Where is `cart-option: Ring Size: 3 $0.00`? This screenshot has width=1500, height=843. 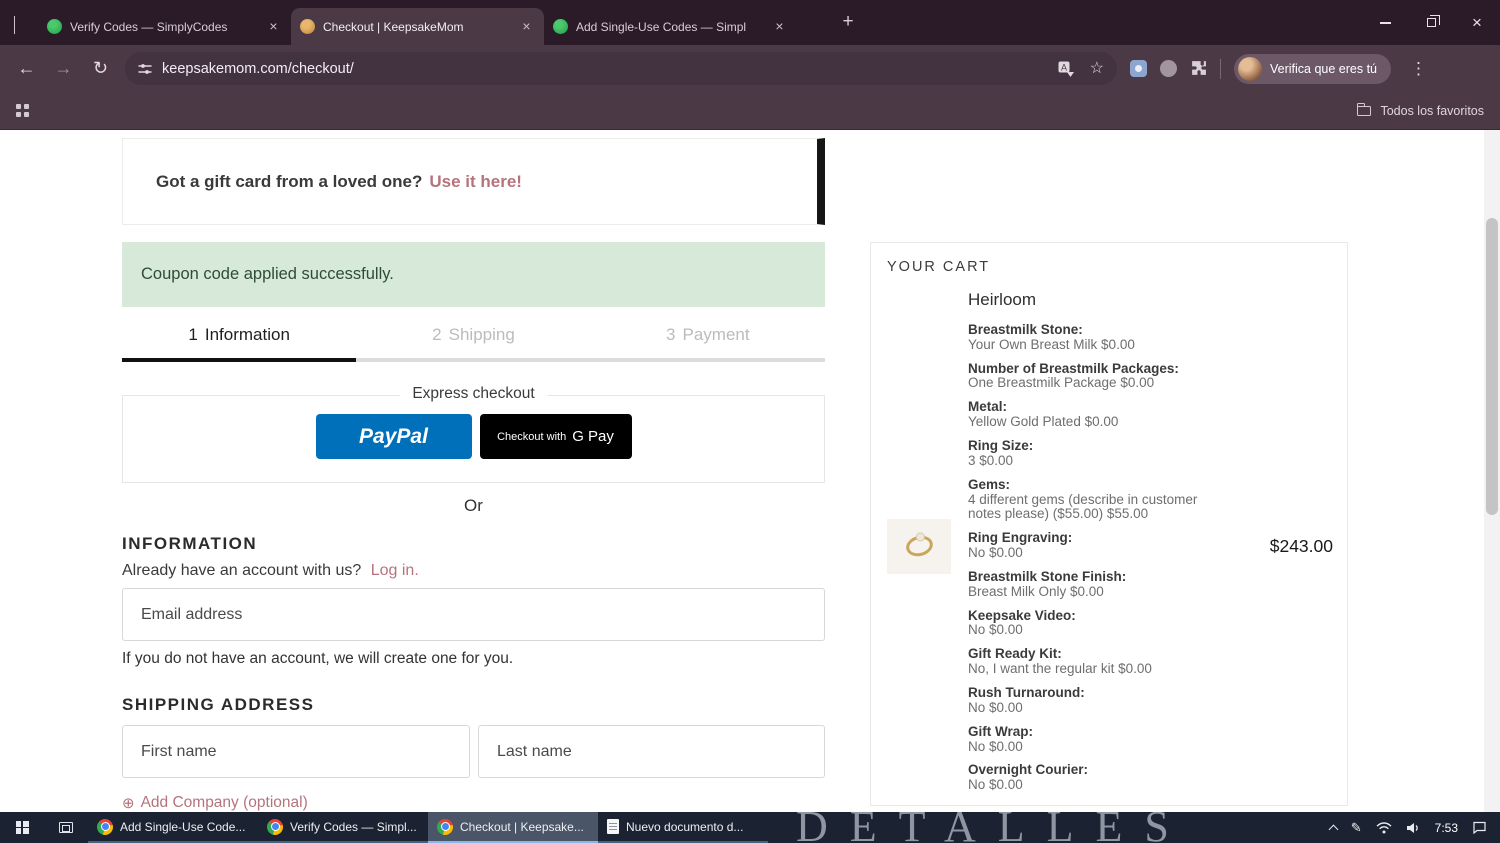
cart-option: Ring Size: 3 $0.00 is located at coordinates (1001, 453).